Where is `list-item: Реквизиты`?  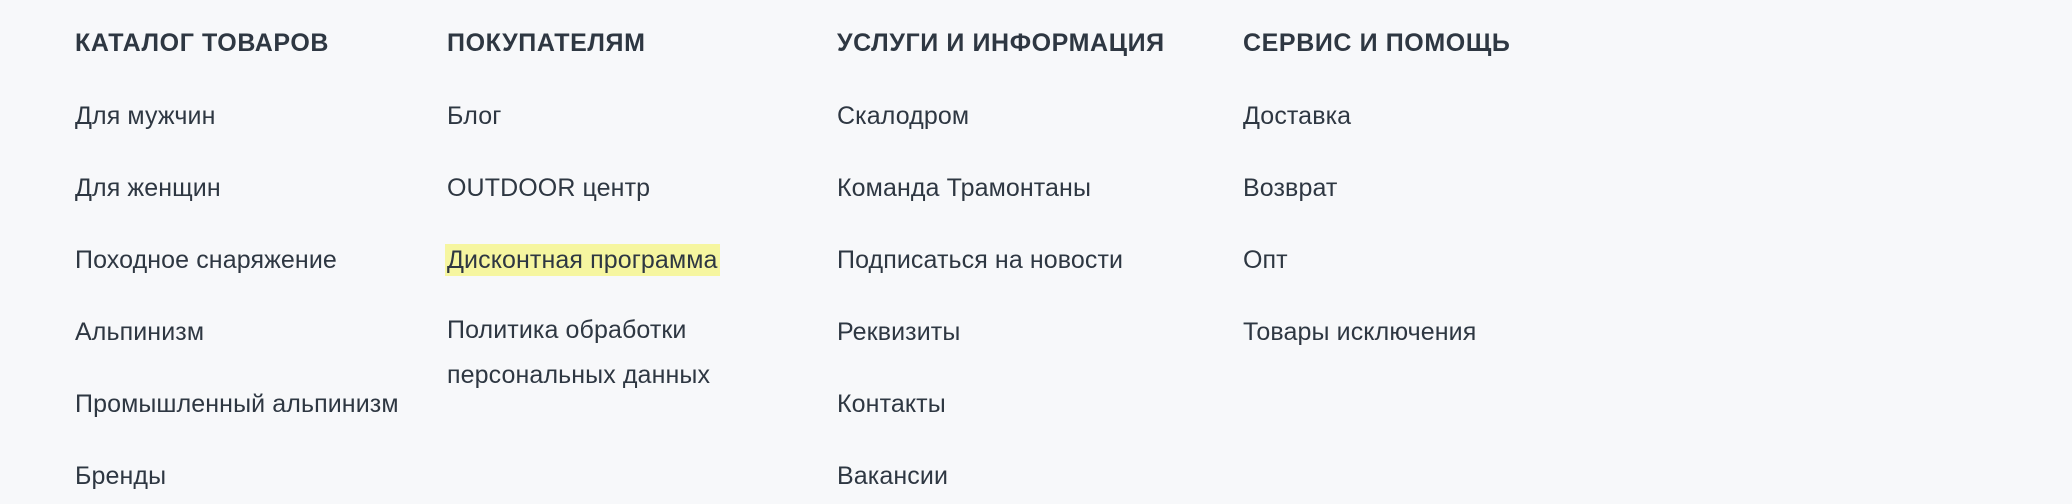 list-item: Реквизиты is located at coordinates (1032, 332).